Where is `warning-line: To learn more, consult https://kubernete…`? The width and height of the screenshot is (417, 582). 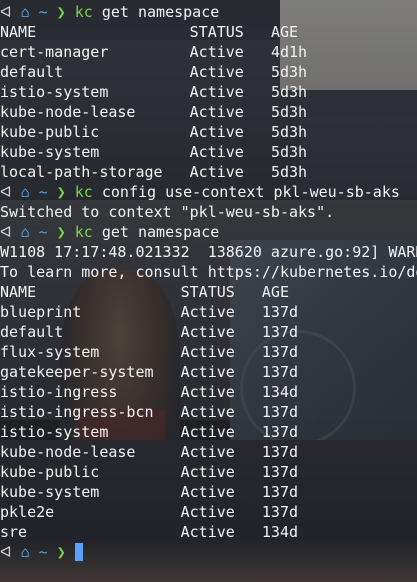
warning-line: To learn more, consult https://kubernete… is located at coordinates (208, 272).